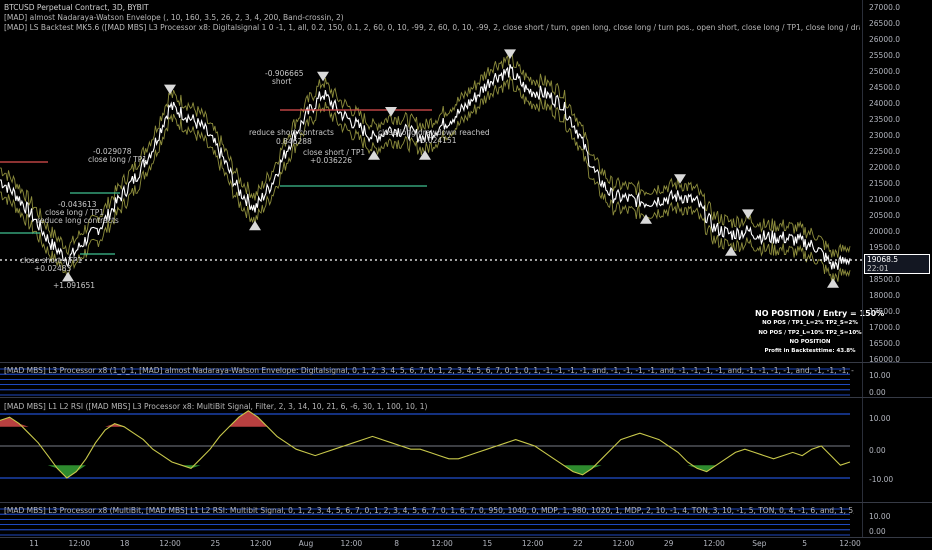 This screenshot has width=932, height=550. What do you see at coordinates (897, 520) in the screenshot?
I see `multibit-axis: 10.00 0.00` at bounding box center [897, 520].